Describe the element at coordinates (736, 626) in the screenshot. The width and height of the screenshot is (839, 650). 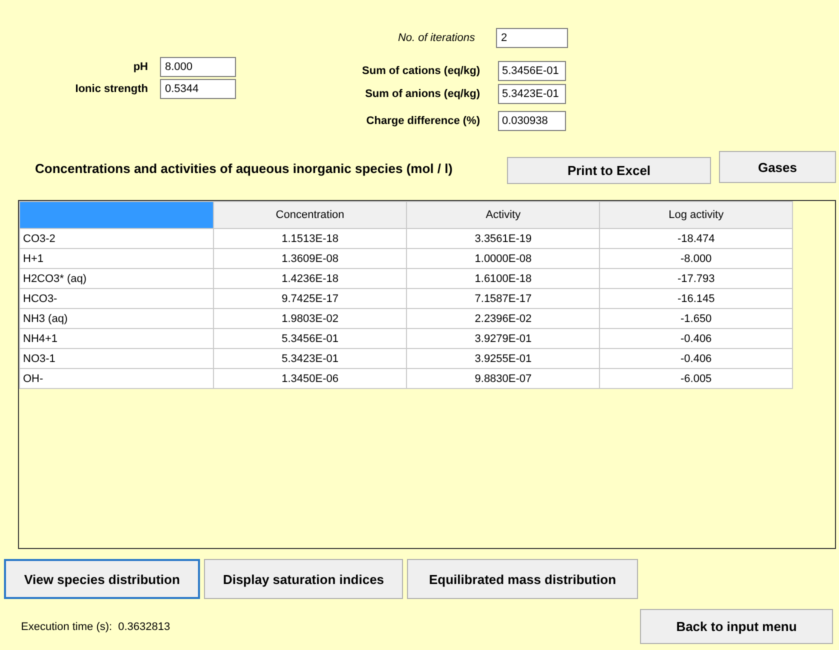
I see `back-button: Back to input menu` at that location.